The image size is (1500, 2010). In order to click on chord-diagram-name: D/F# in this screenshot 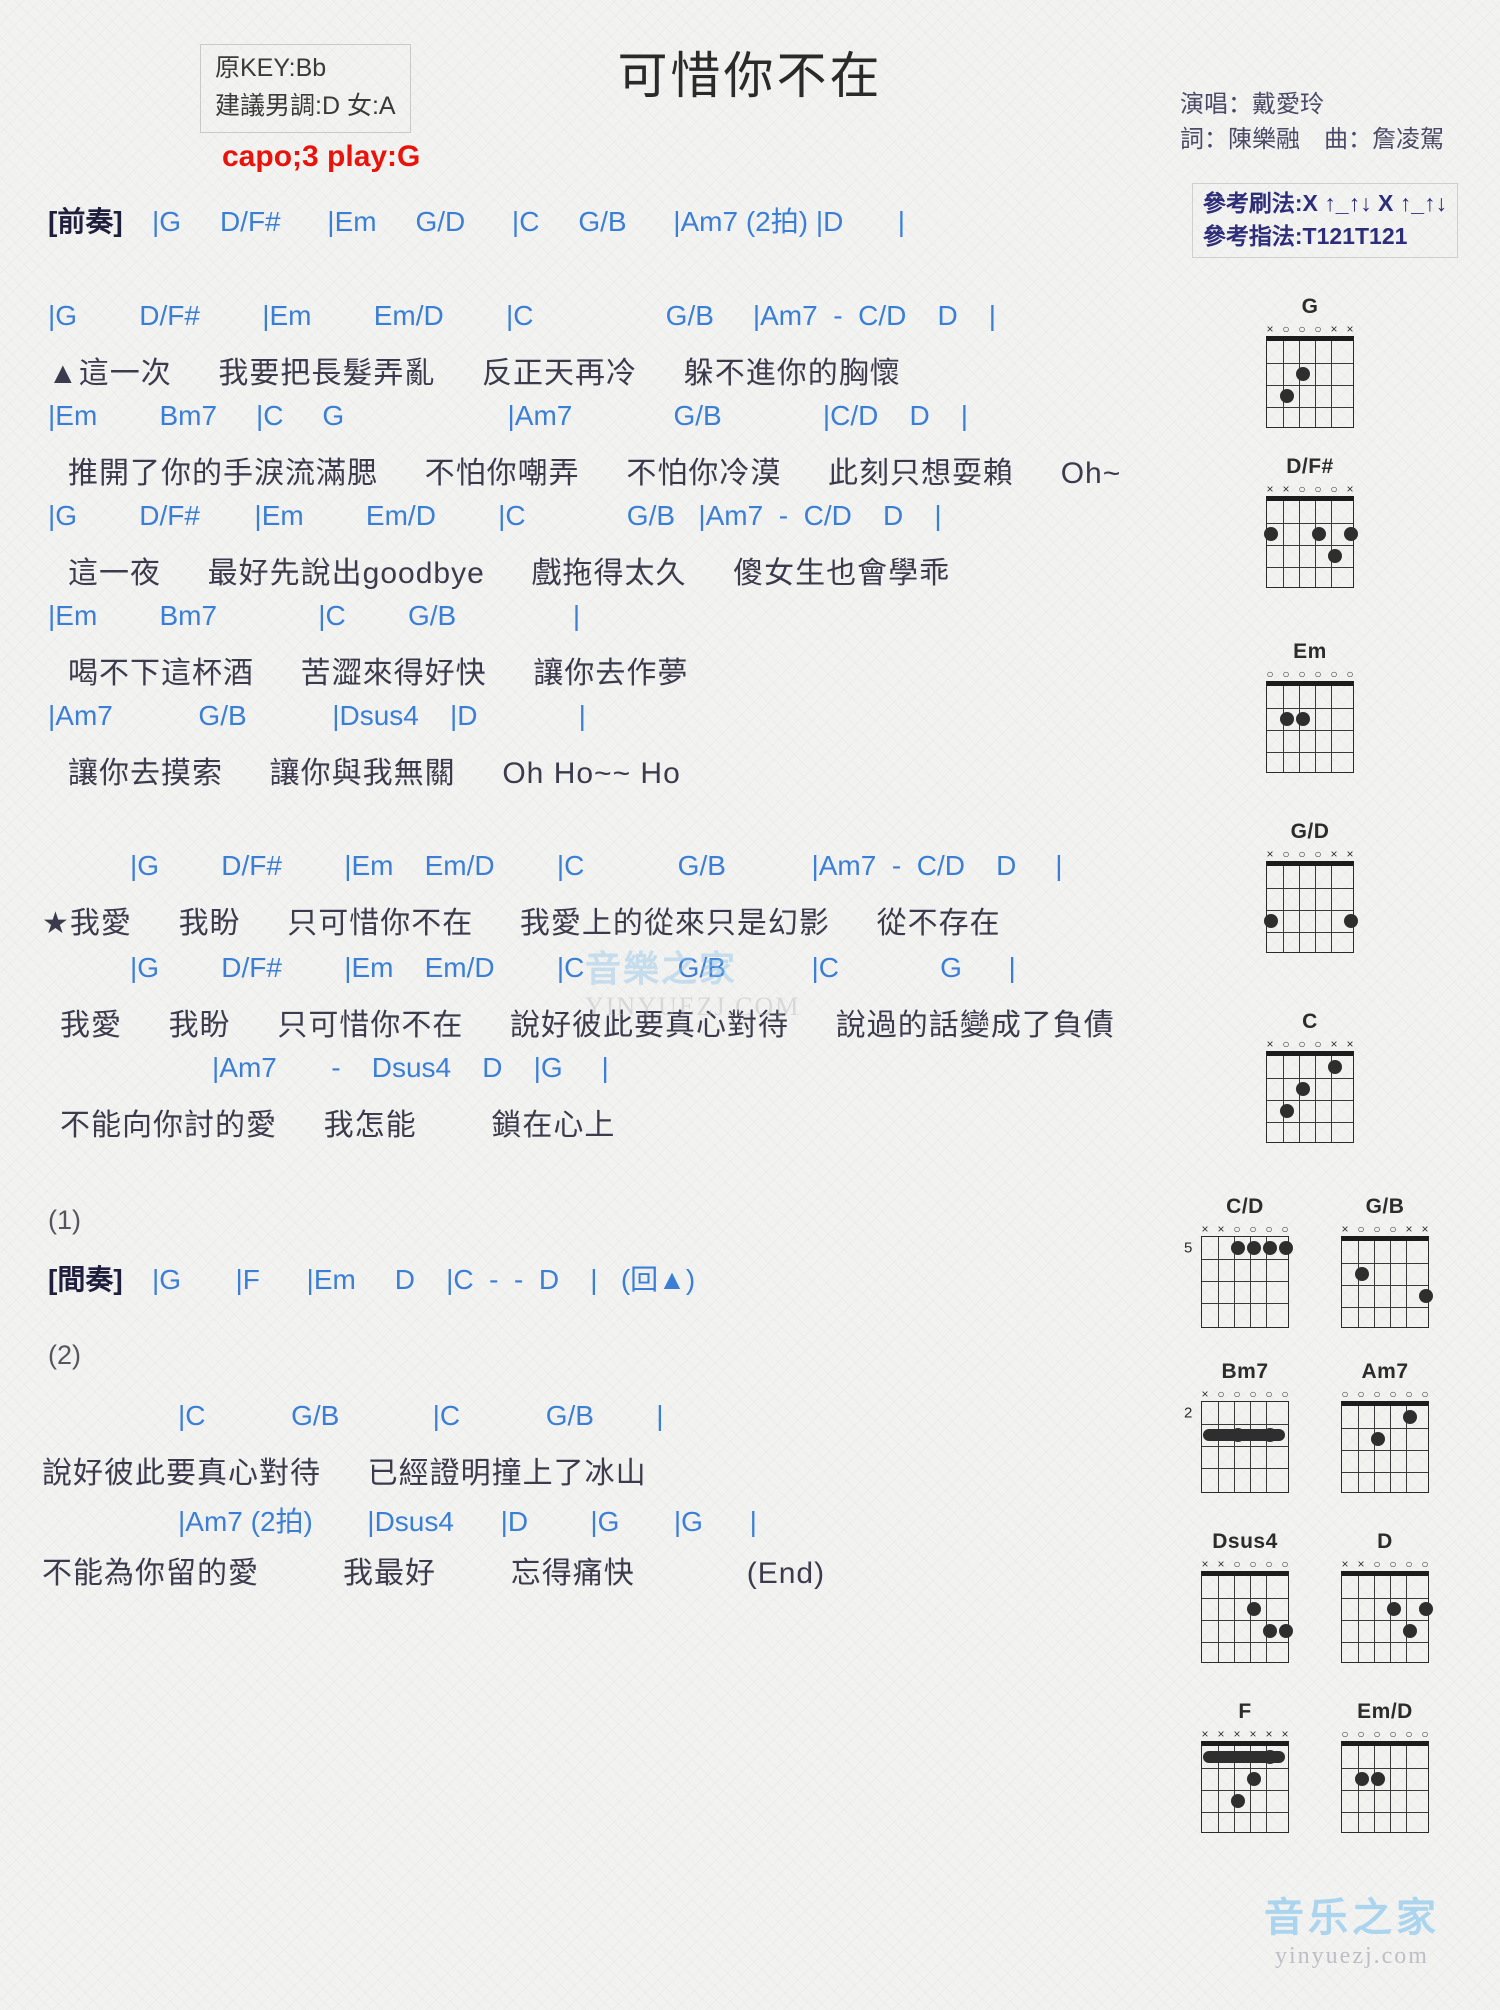, I will do `click(1310, 466)`.